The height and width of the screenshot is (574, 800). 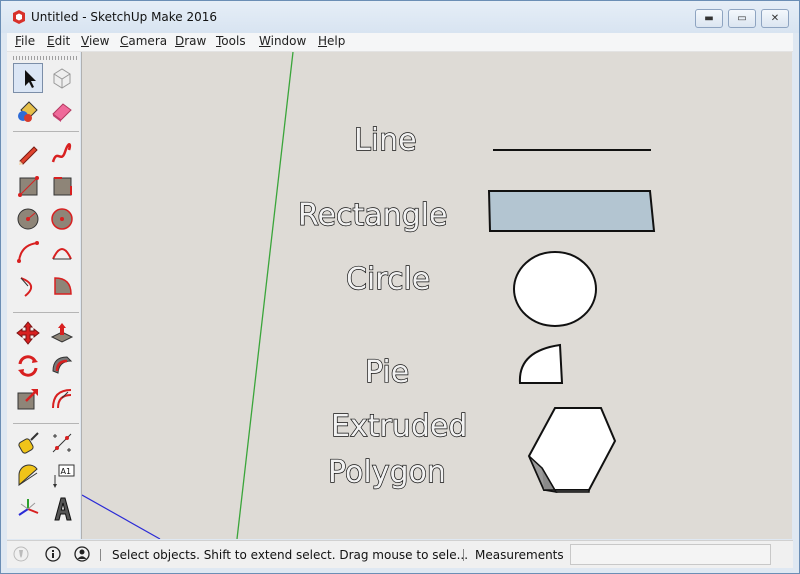 I want to click on dimension-tool, so click(x=62, y=443).